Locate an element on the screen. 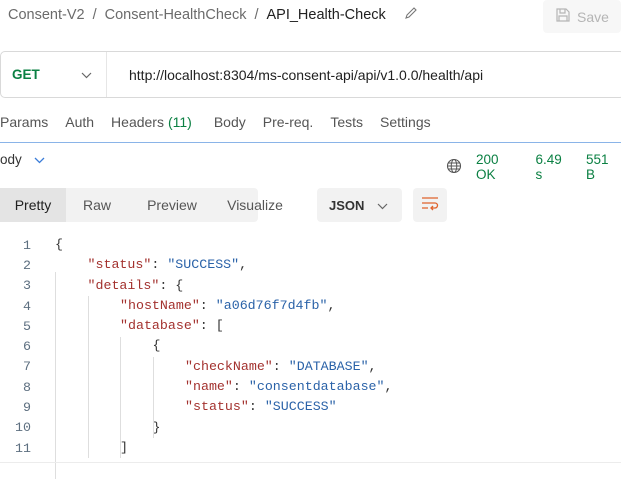 The height and width of the screenshot is (479, 621). json-punct: } is located at coordinates (156, 427).